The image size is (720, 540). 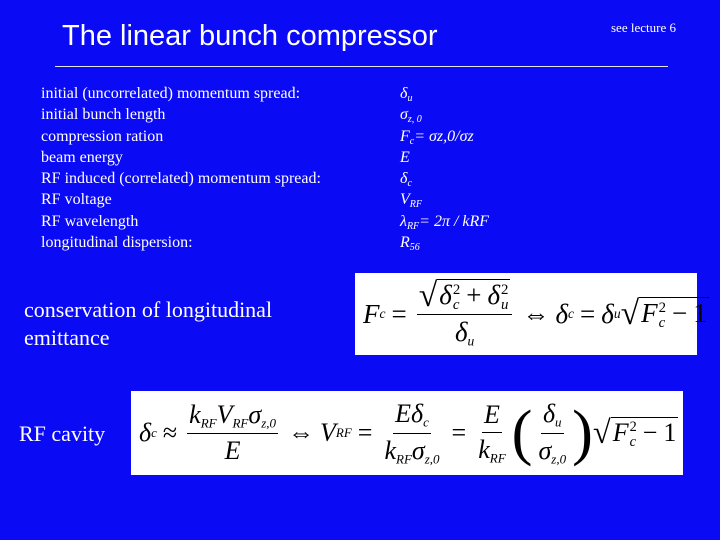 I want to click on math-glyph: z, 0, so click(x=414, y=120).